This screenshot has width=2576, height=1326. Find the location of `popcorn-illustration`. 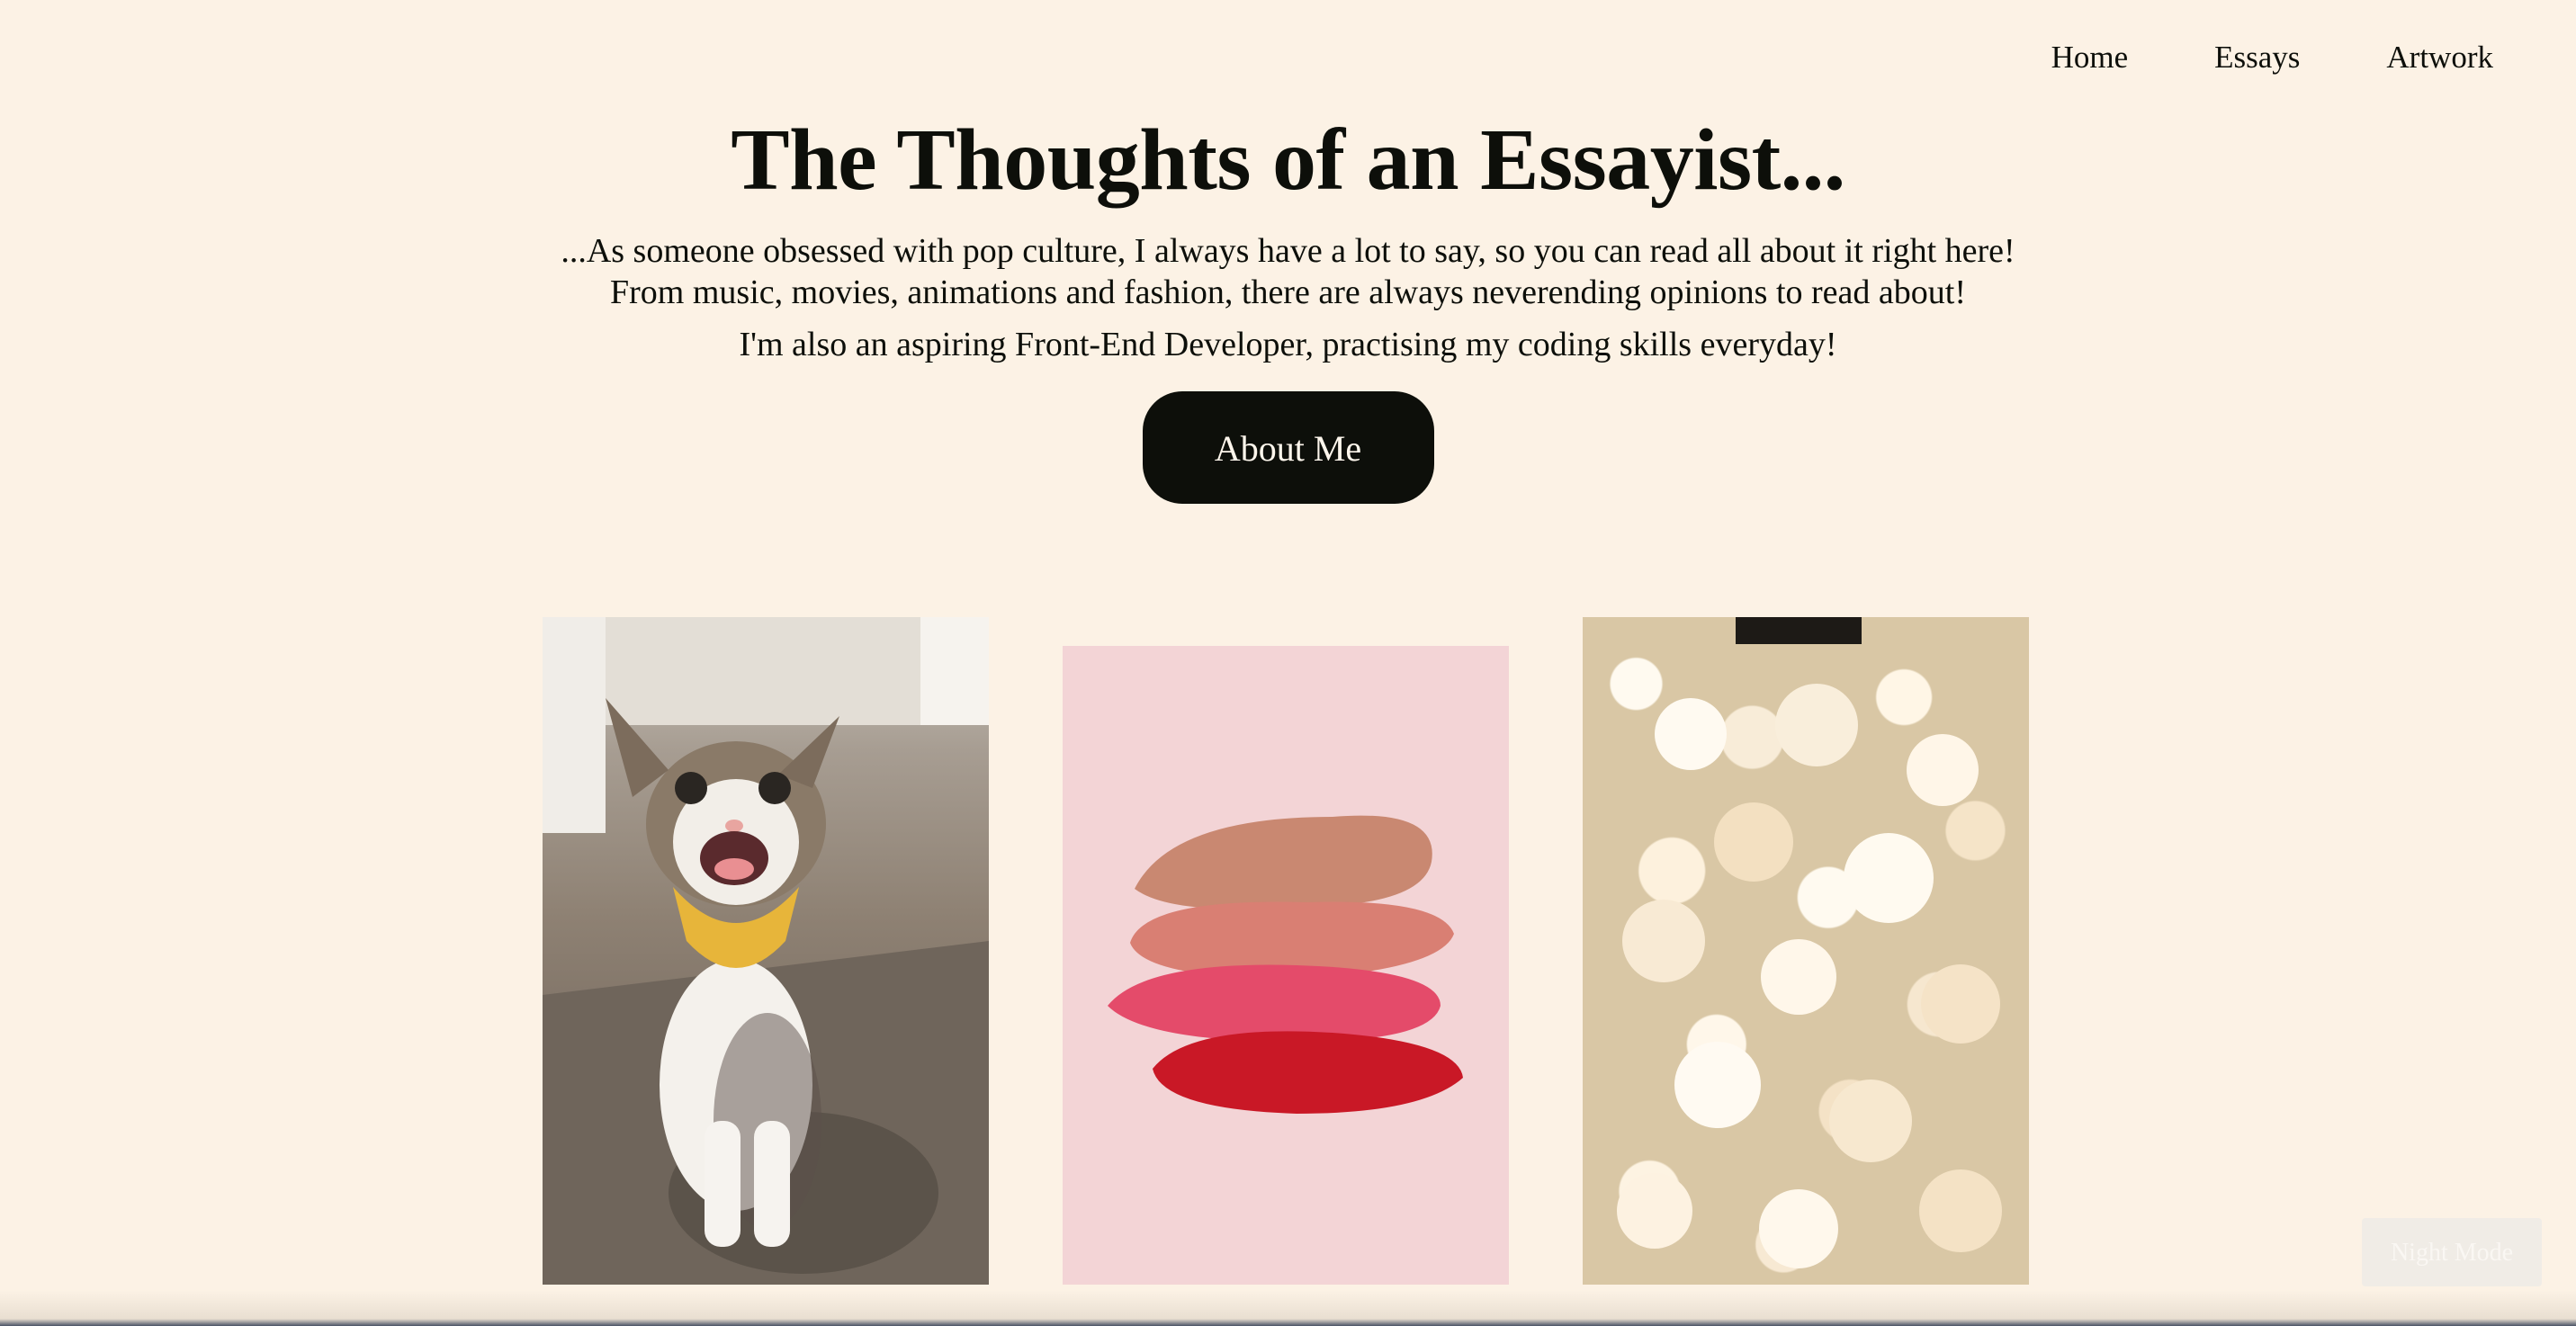

popcorn-illustration is located at coordinates (1810, 943).